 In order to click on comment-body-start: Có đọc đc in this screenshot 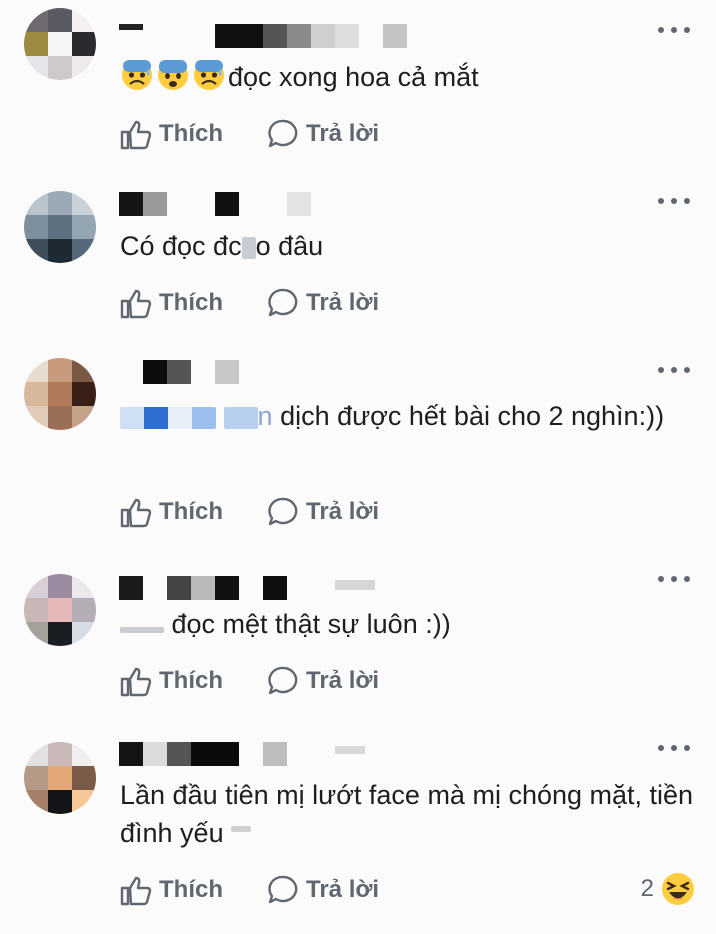, I will do `click(181, 246)`.